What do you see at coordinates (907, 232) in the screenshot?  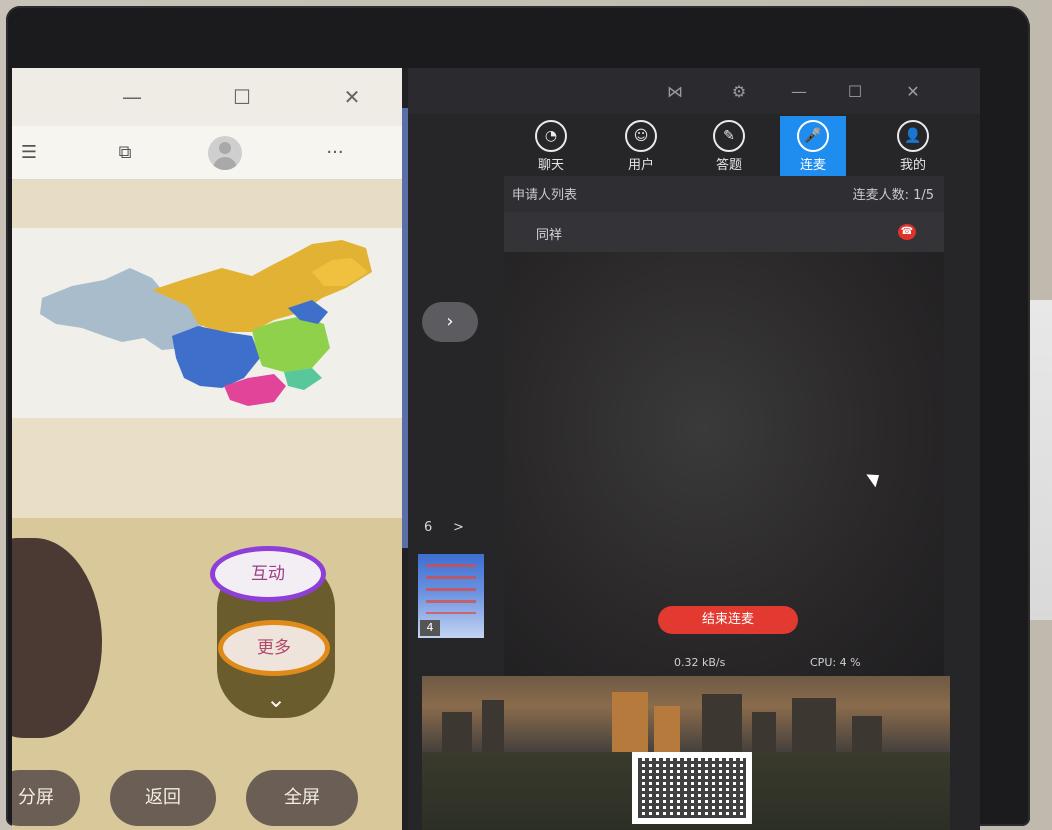 I see `hang-up-icon: ☎` at bounding box center [907, 232].